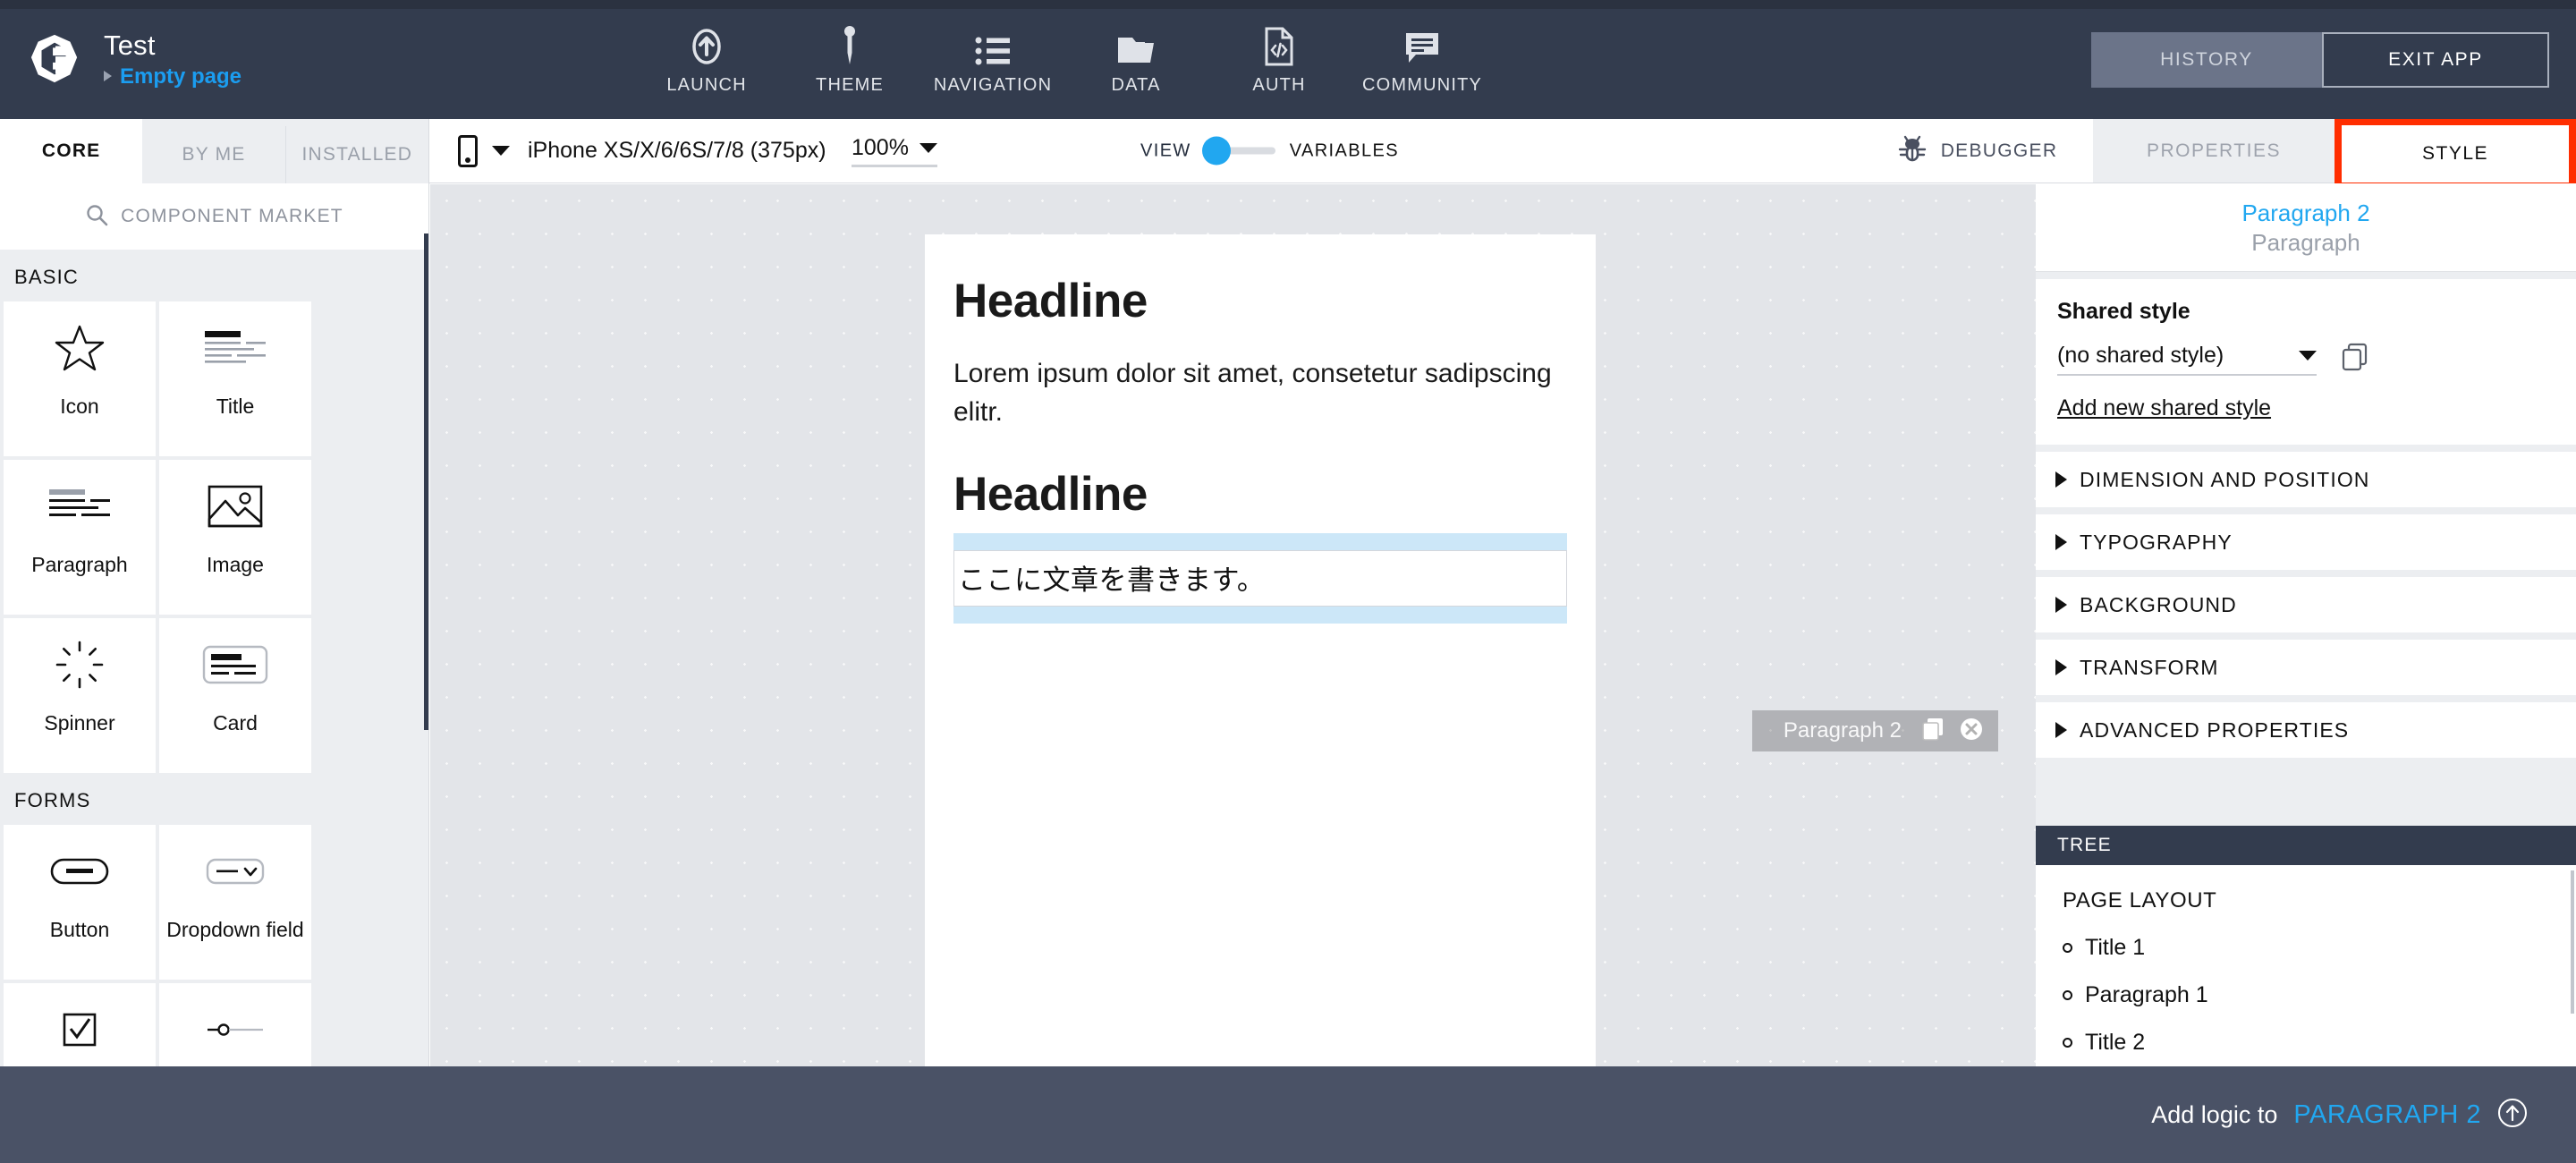  Describe the element at coordinates (2319, 948) in the screenshot. I see `tree-item-title-1: Title 1` at that location.